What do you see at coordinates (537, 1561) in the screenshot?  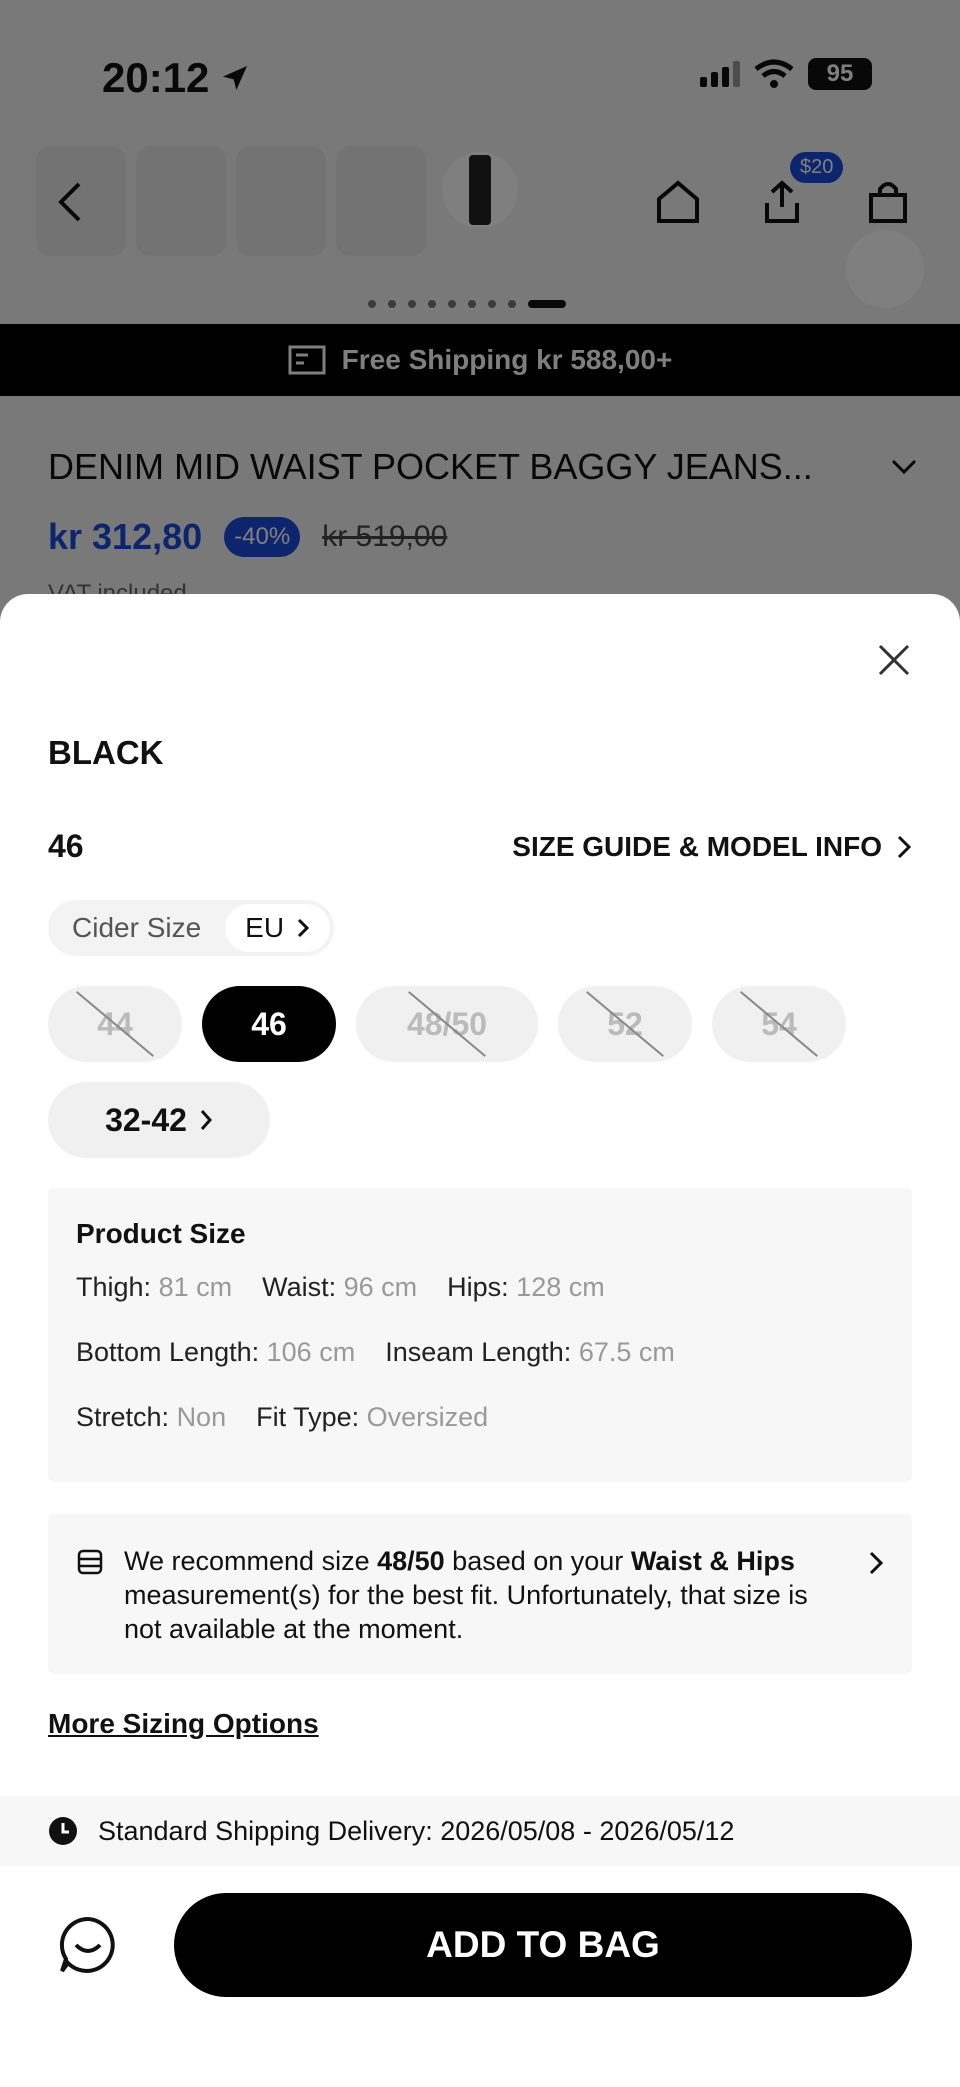 I see `recommend-text-part: based on your` at bounding box center [537, 1561].